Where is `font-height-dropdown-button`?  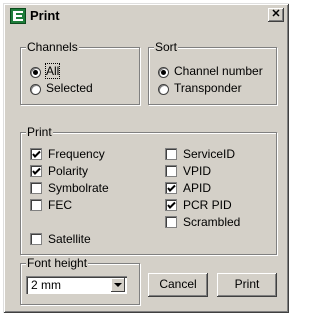 font-height-dropdown-button is located at coordinates (118, 285).